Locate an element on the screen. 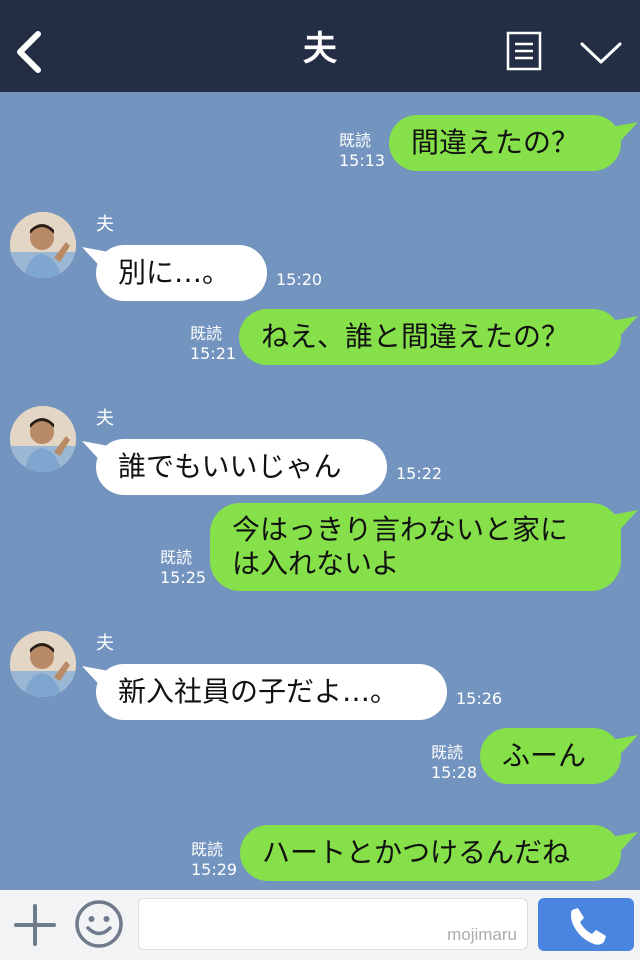  message-text: ハートとかつけるんだね is located at coordinates (416, 852).